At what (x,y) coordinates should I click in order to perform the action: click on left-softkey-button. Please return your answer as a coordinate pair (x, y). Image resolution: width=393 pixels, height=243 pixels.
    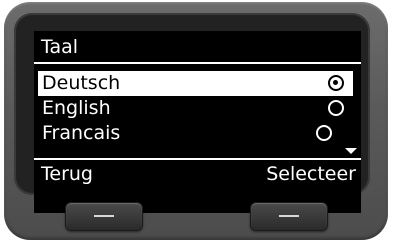
    Looking at the image, I should click on (104, 216).